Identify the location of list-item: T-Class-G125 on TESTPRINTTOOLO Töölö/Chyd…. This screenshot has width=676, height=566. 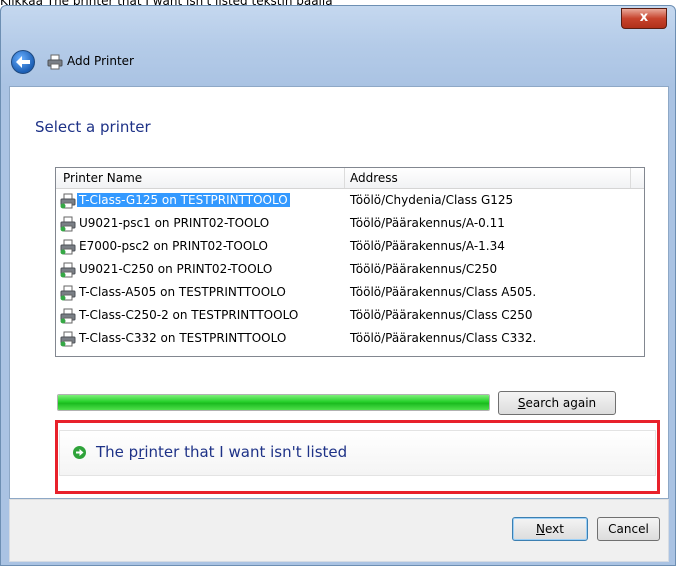
(350, 201).